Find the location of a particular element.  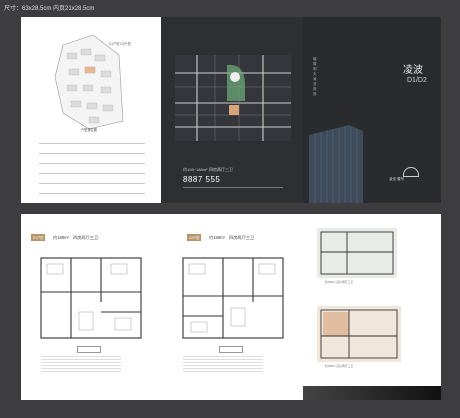

location-map is located at coordinates (233, 98).